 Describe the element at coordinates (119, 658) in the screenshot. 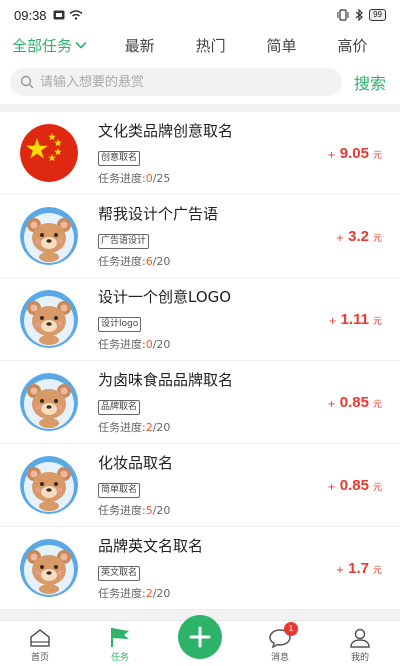

I see `nav-label: 任务` at that location.